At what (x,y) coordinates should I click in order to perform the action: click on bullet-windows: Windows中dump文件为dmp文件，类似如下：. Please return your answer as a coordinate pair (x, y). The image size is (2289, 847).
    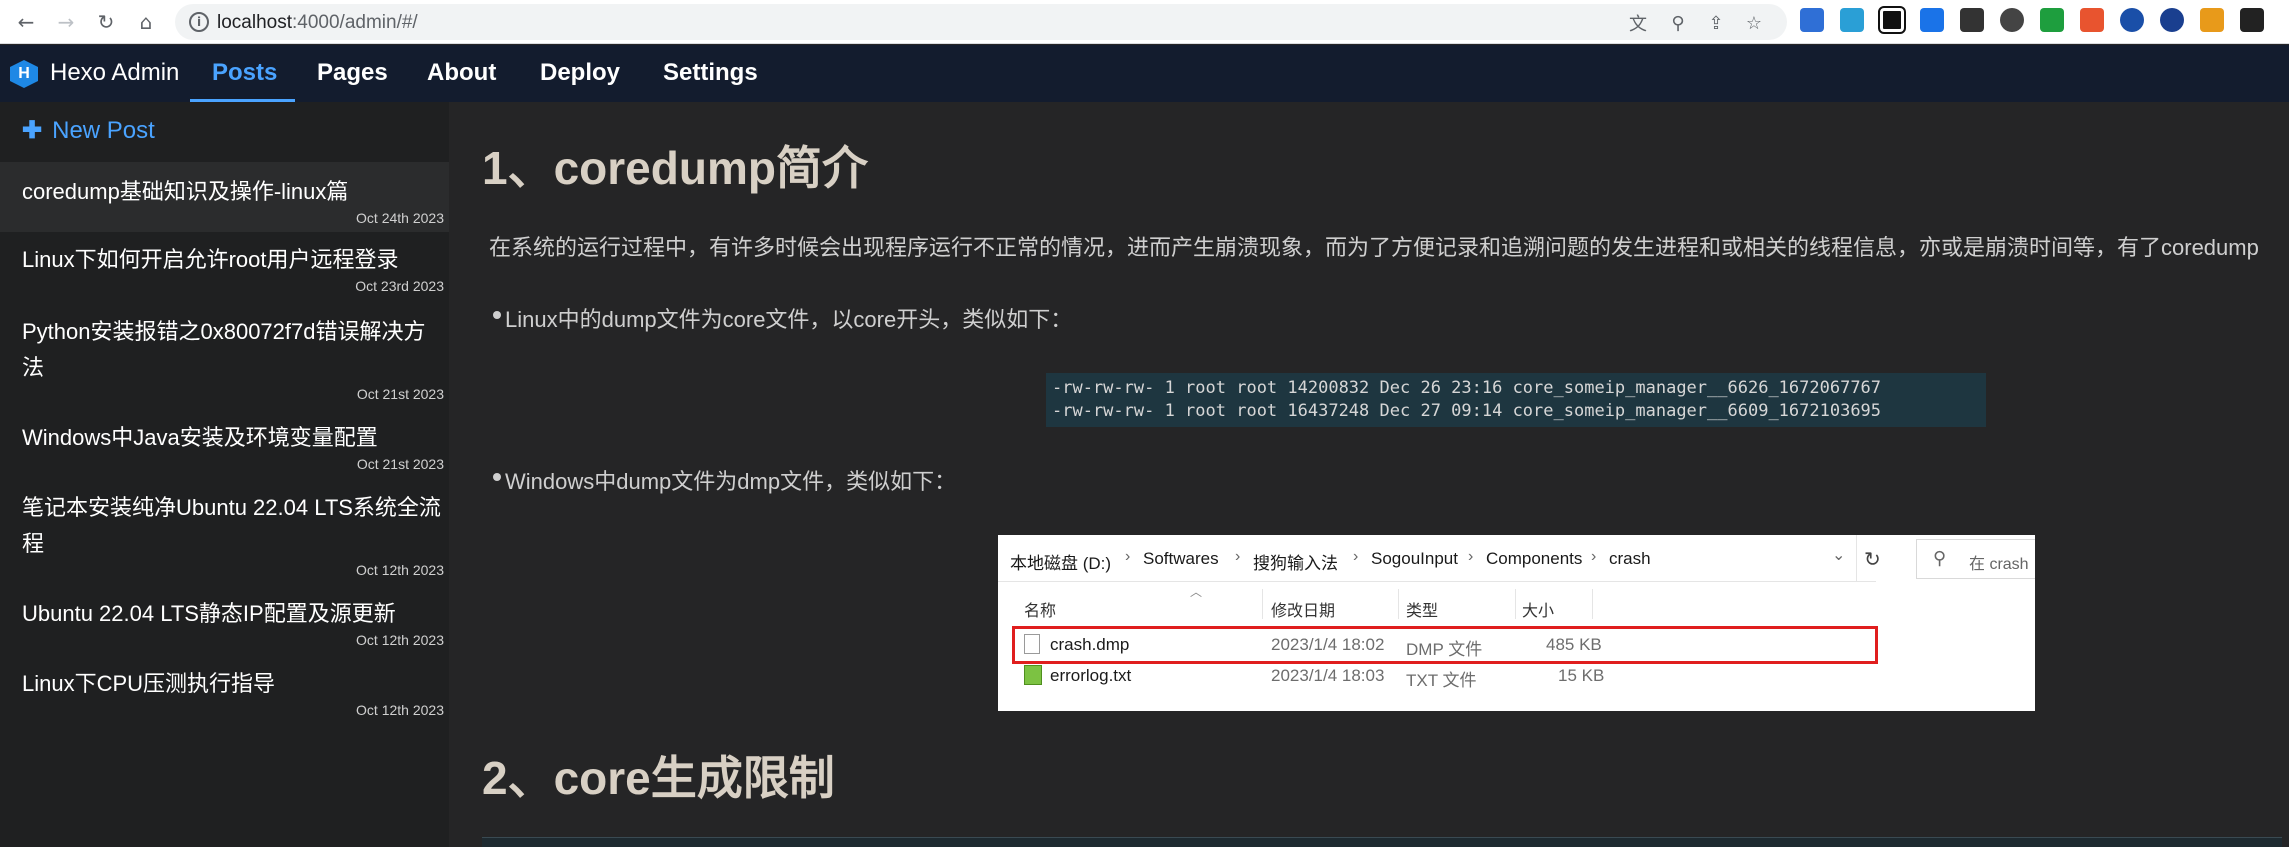
    Looking at the image, I should click on (725, 480).